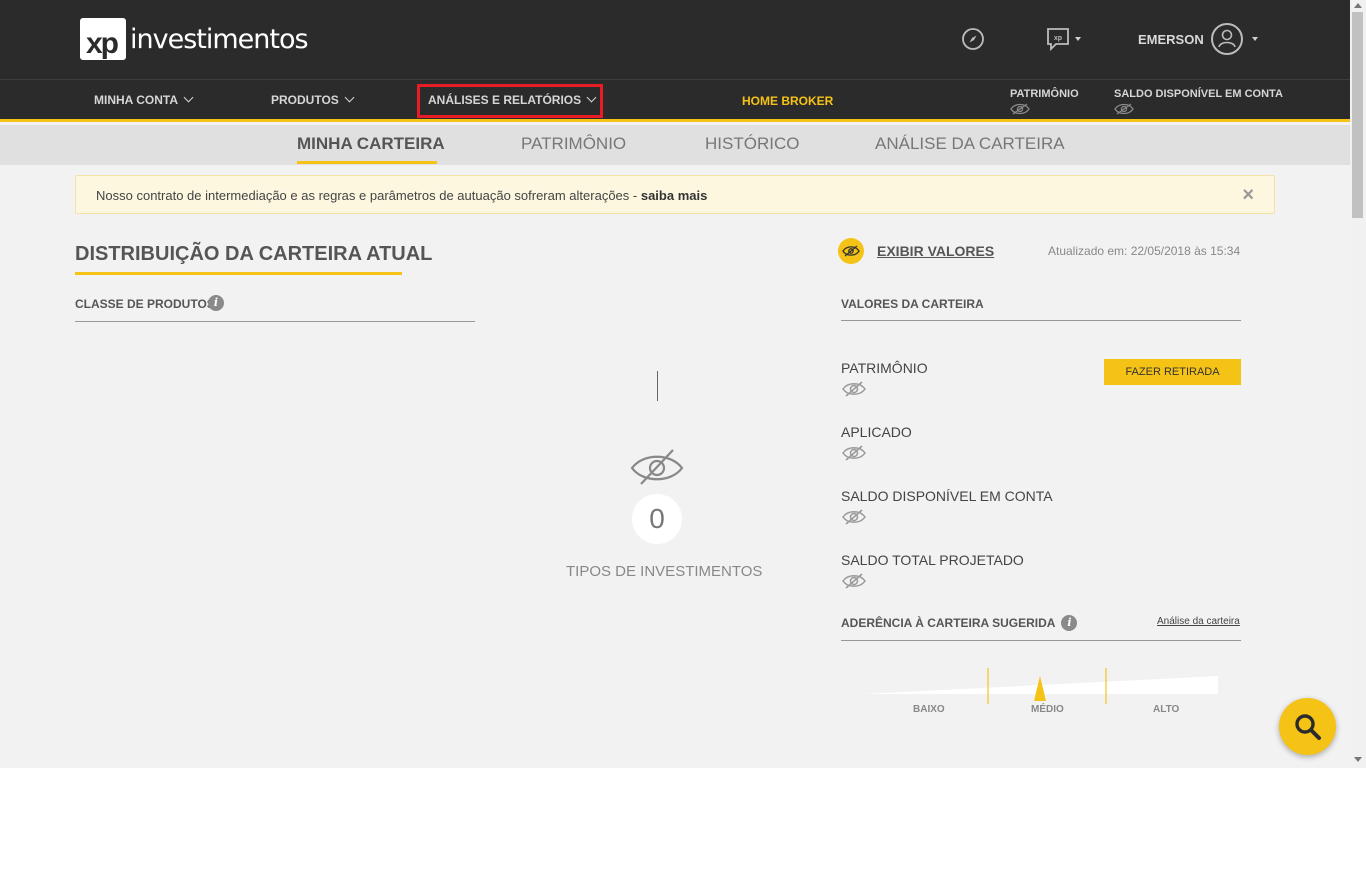 Image resolution: width=1366 pixels, height=872 pixels. I want to click on nav-minha-conta-label: MINHA CONTA, so click(136, 100).